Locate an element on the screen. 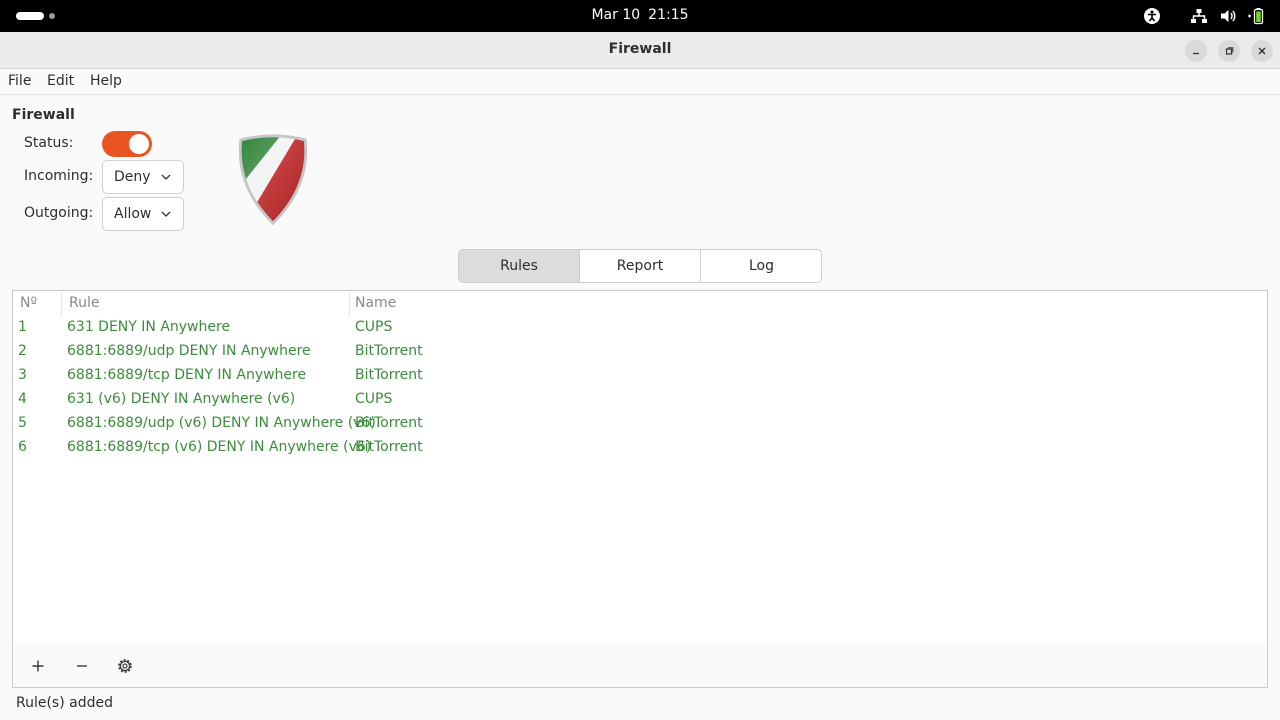 This screenshot has width=1280, height=720. row-rule: 6881:6889/tcp DENY IN Anywhere is located at coordinates (187, 375).